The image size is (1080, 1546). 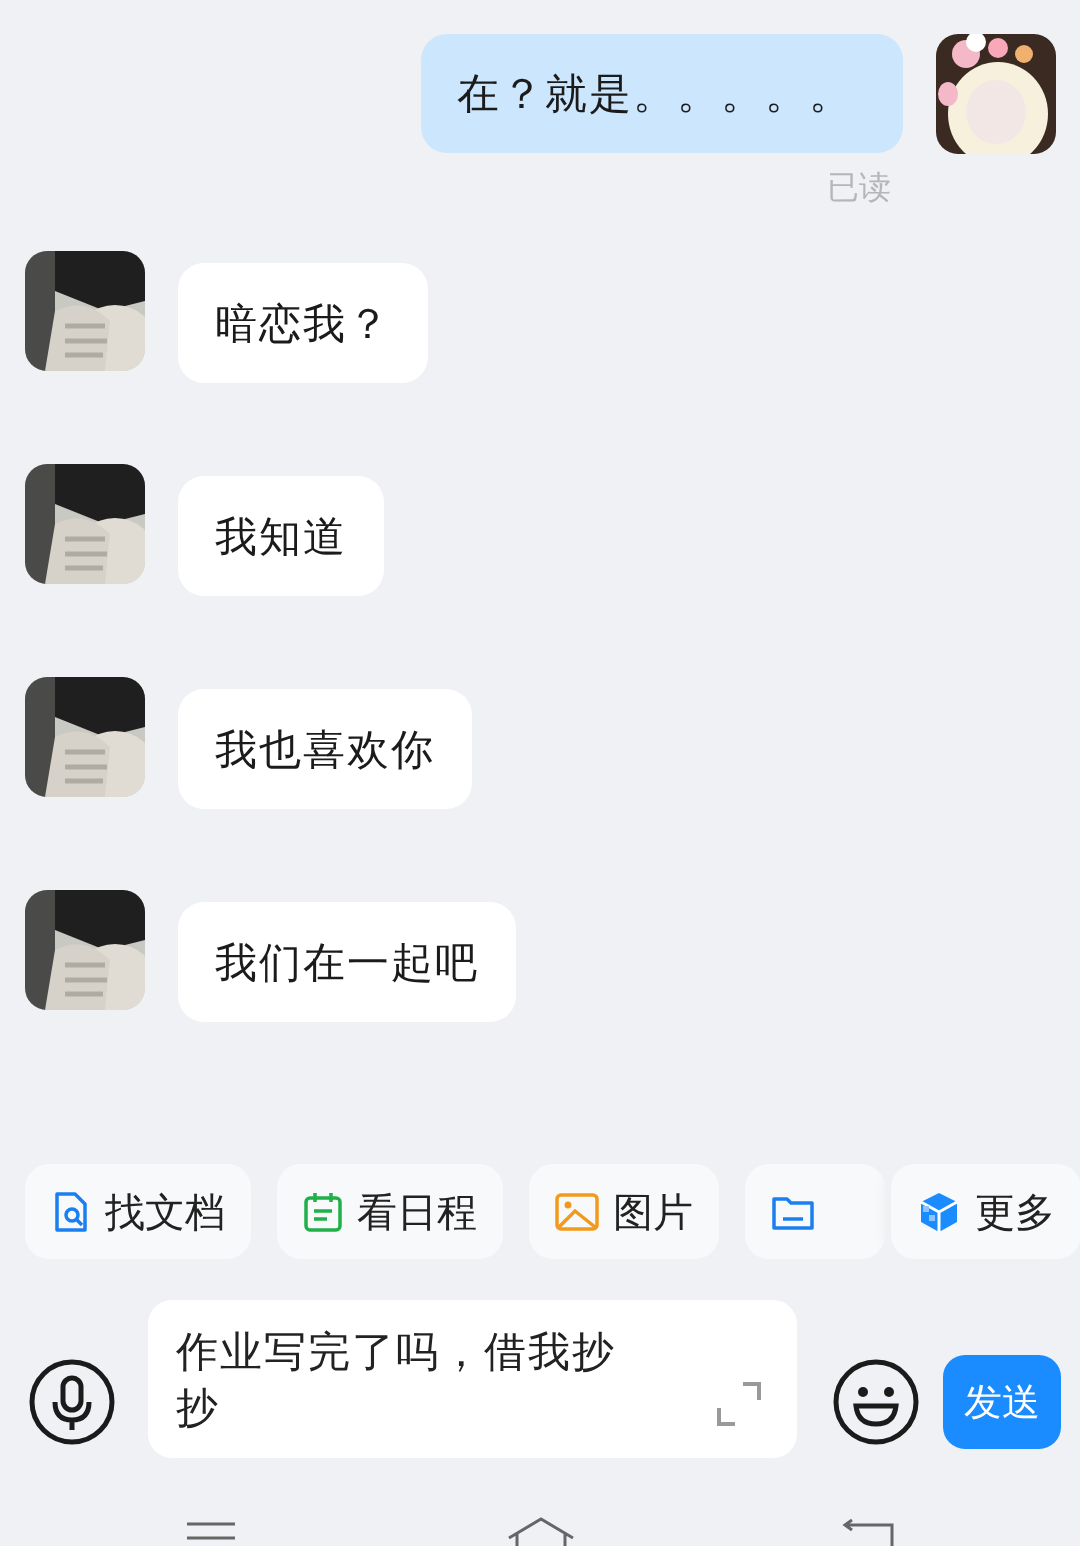 I want to click on message-input: 作业写完了吗，借我抄抄, so click(x=472, y=1379).